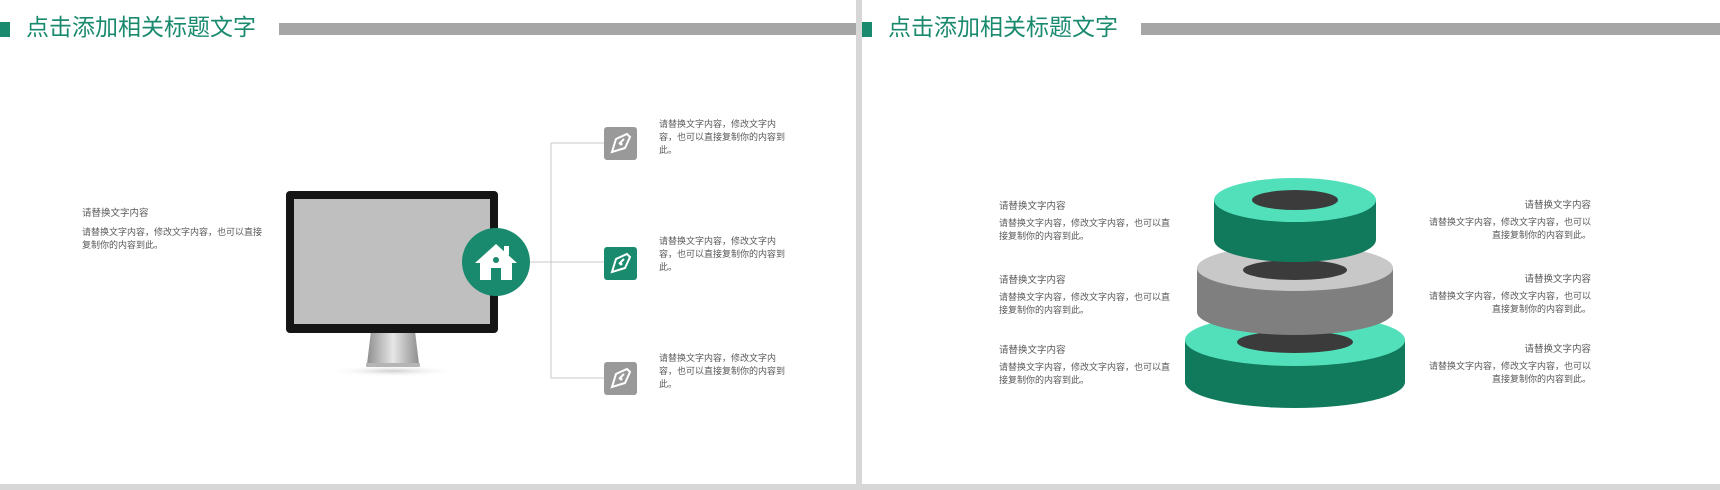  I want to click on item-text-1: 请替换文字内容，修改文字内容，也可以直接复制你的内容到此。, so click(725, 138).